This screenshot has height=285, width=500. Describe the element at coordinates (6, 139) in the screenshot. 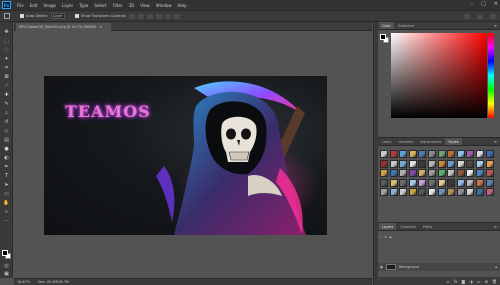

I see `gradient-tool-icon: ▤` at that location.